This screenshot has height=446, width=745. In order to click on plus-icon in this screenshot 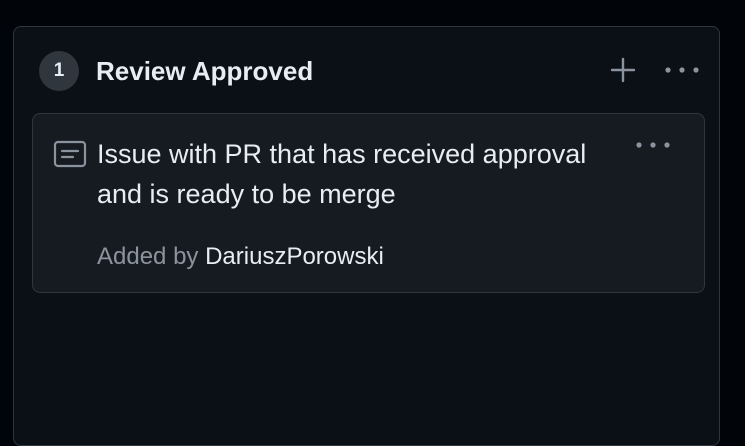, I will do `click(623, 70)`.